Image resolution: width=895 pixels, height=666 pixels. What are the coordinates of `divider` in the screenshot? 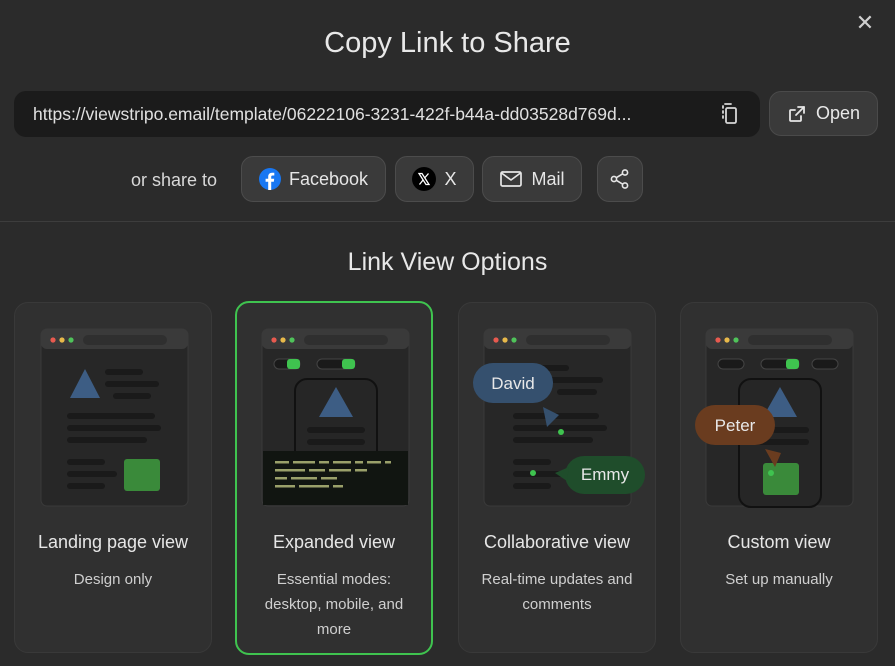 It's located at (447, 221).